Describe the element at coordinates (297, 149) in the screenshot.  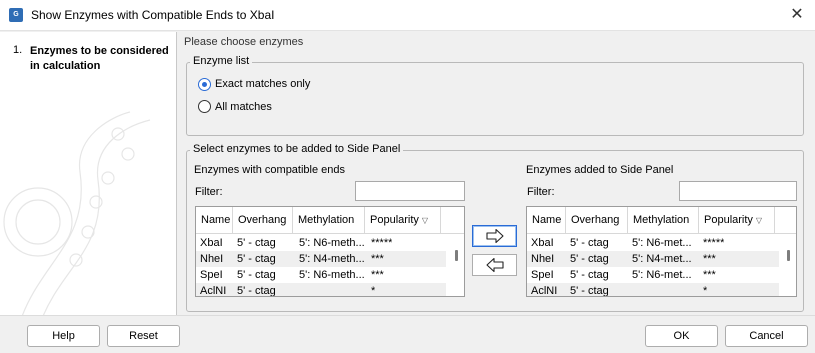
I see `select-enzymes-legend: Select enzymes to be added to Side Panel` at that location.